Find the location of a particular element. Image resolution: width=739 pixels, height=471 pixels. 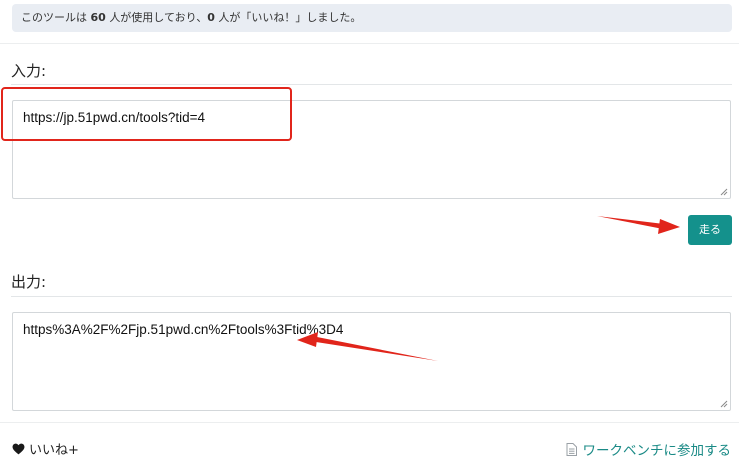

user-count: 60 is located at coordinates (98, 17).